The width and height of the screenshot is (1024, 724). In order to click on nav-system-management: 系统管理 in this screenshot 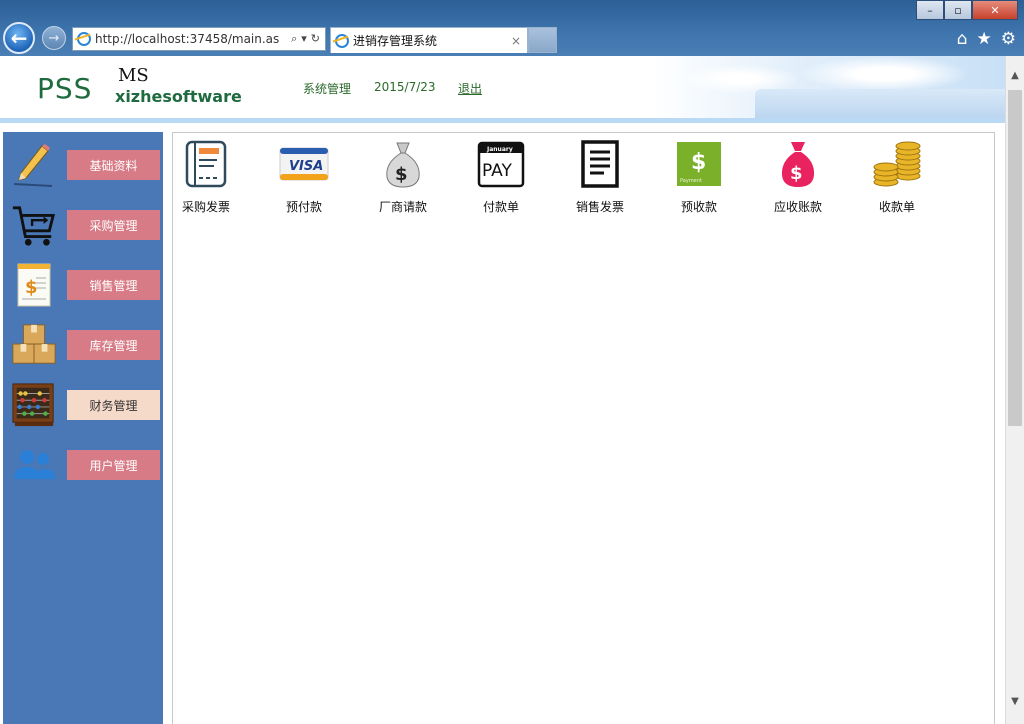, I will do `click(327, 88)`.